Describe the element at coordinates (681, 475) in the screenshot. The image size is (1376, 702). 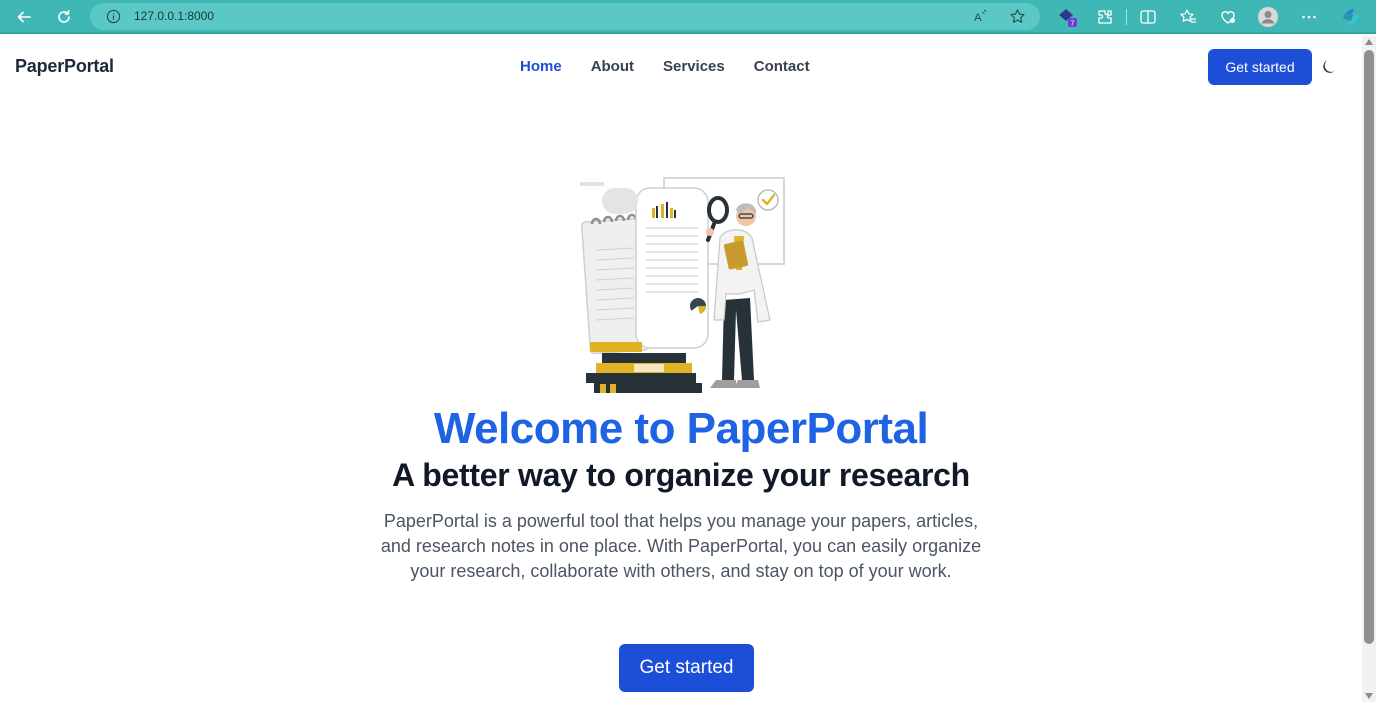
I see `hero-subtitle: A better way to organize your research` at that location.